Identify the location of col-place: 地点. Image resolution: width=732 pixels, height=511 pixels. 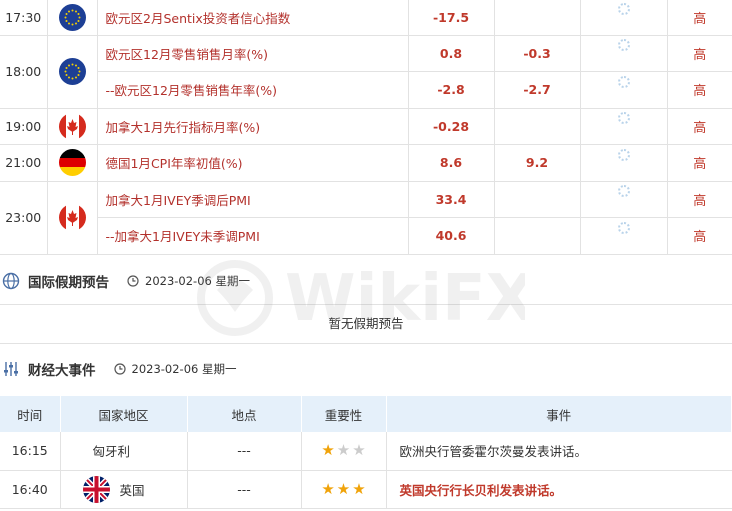
(244, 414).